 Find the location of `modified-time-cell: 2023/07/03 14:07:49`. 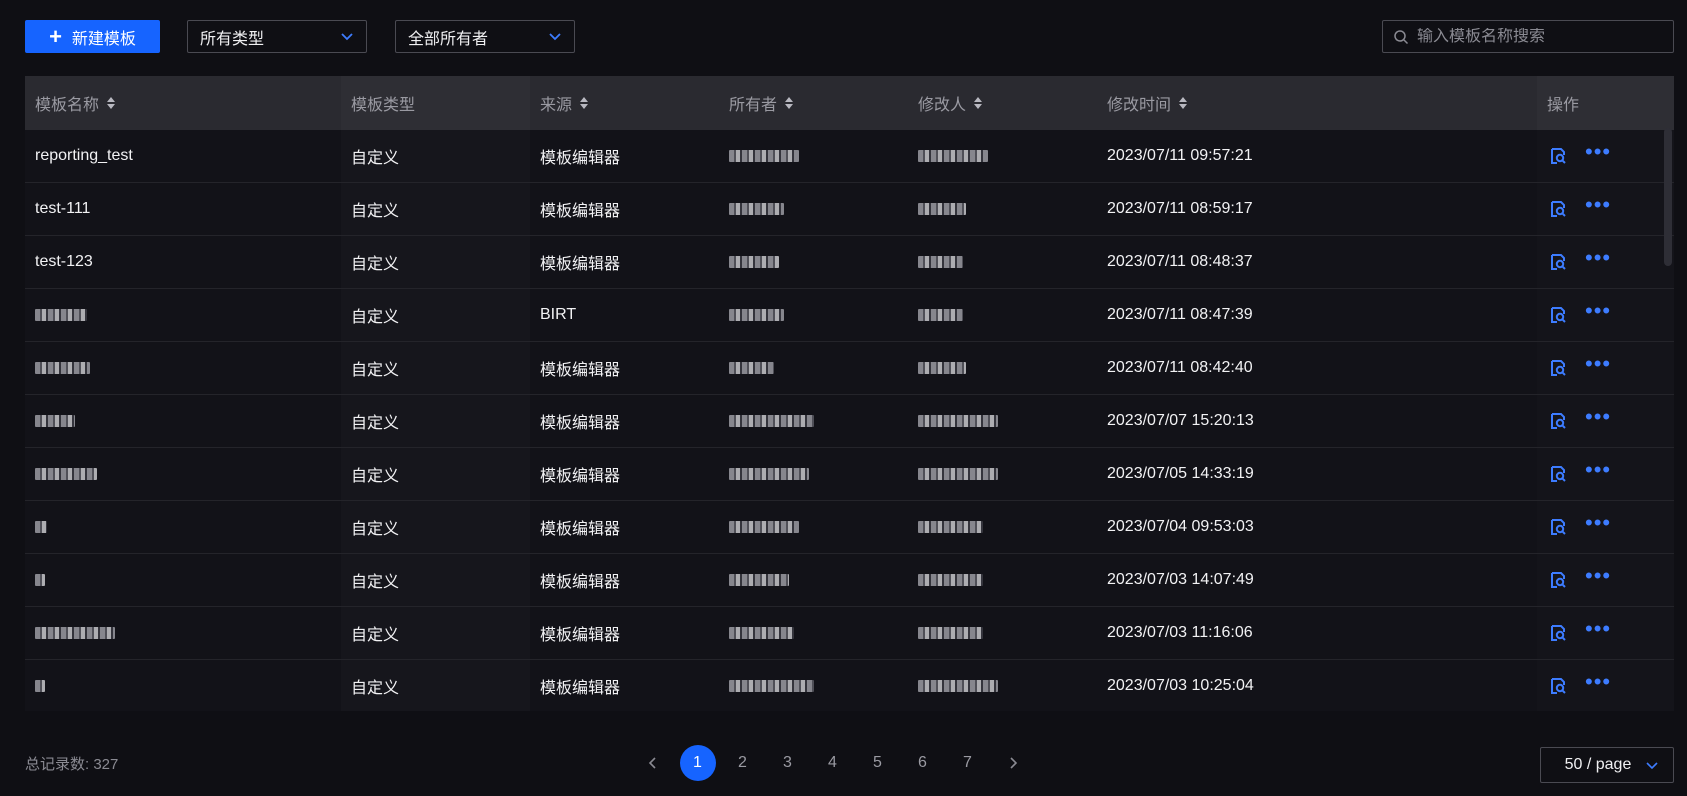

modified-time-cell: 2023/07/03 14:07:49 is located at coordinates (1180, 579).